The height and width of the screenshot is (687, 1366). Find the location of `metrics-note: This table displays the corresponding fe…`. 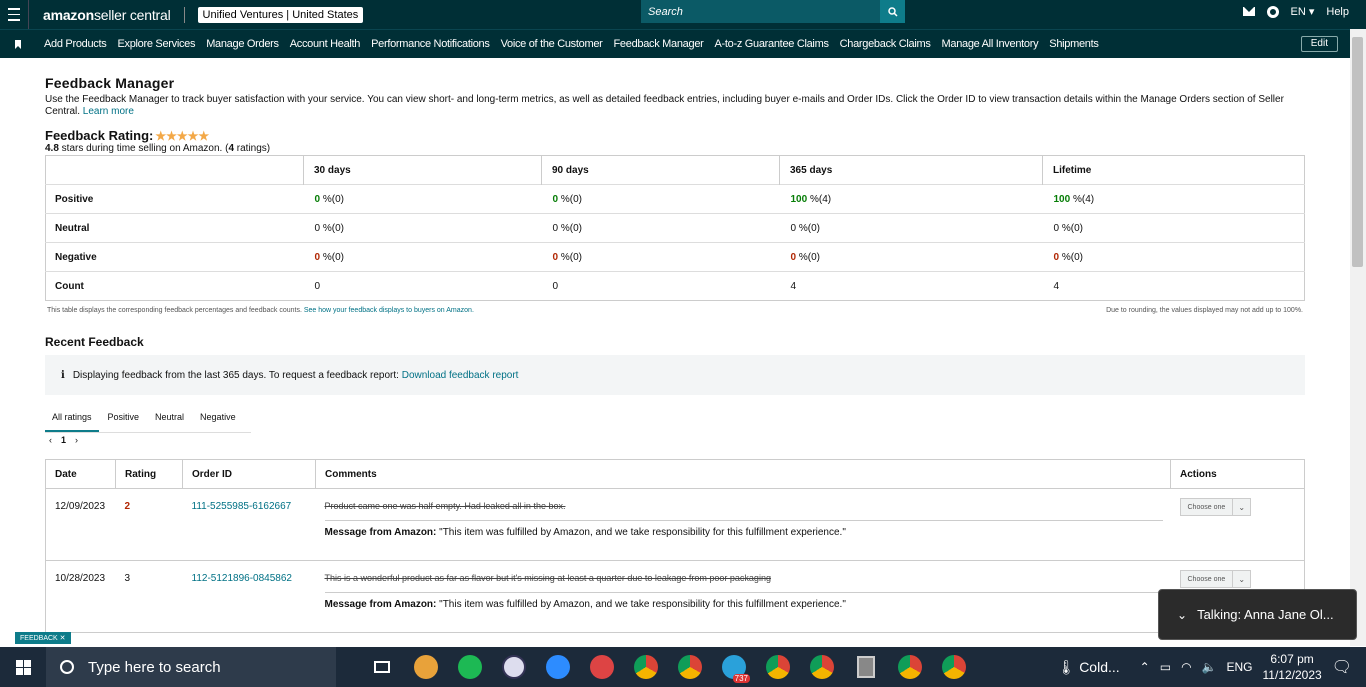

metrics-note: This table displays the corresponding fe… is located at coordinates (260, 310).